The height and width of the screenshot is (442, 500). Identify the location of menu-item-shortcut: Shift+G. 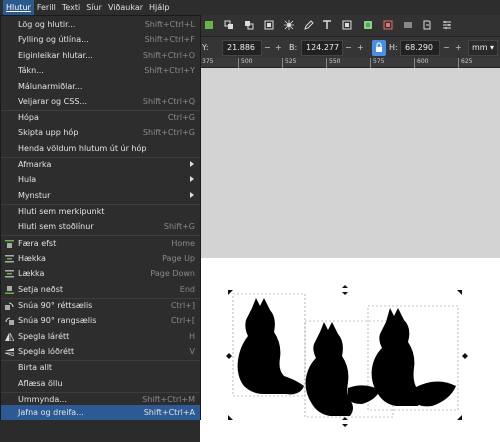
(179, 227).